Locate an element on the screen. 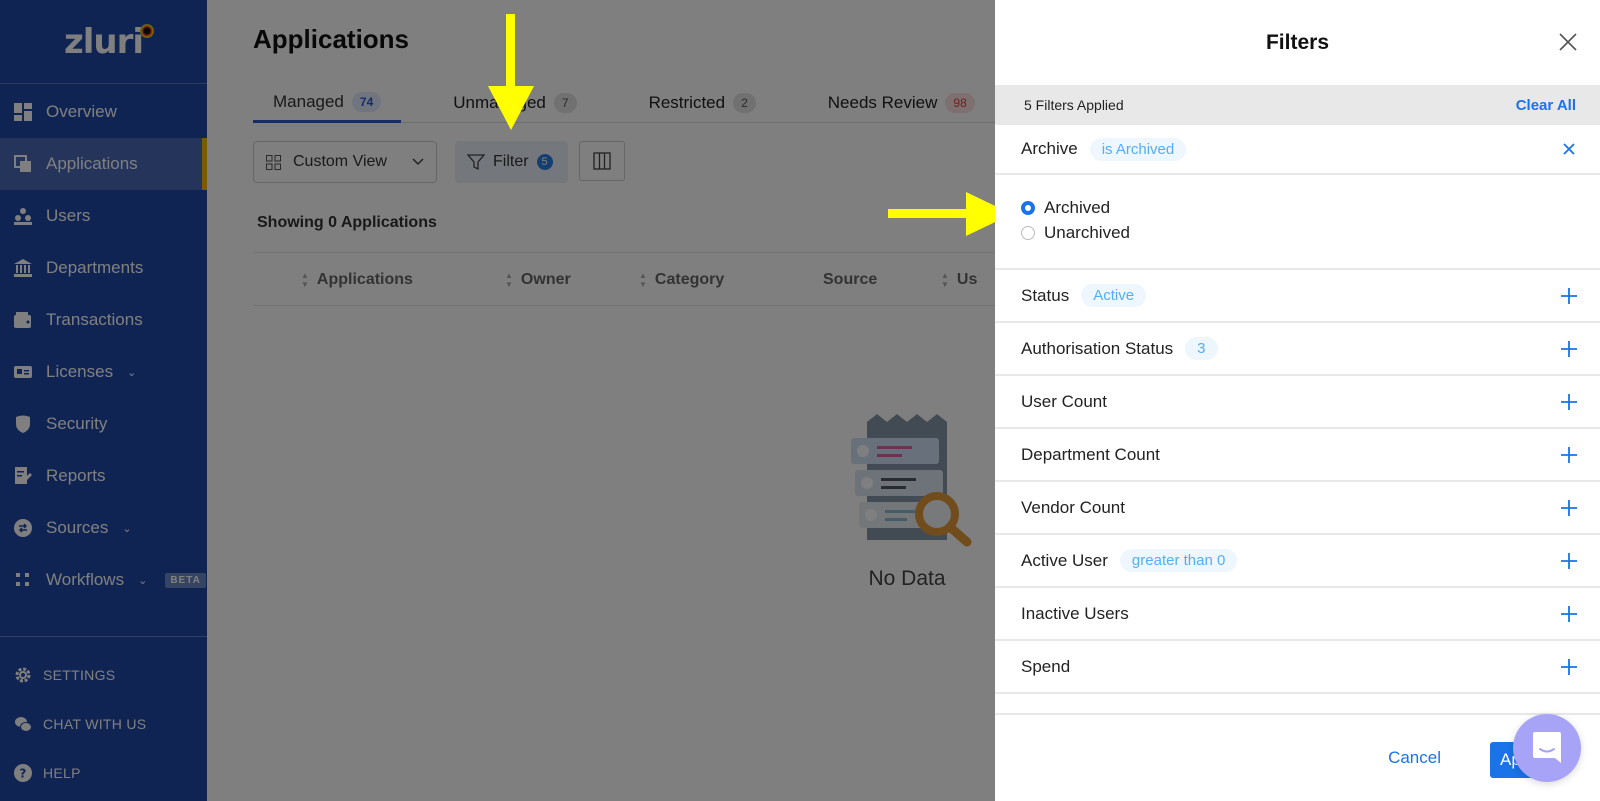 The width and height of the screenshot is (1600, 801). clear-all-button: Clear All is located at coordinates (1546, 105).